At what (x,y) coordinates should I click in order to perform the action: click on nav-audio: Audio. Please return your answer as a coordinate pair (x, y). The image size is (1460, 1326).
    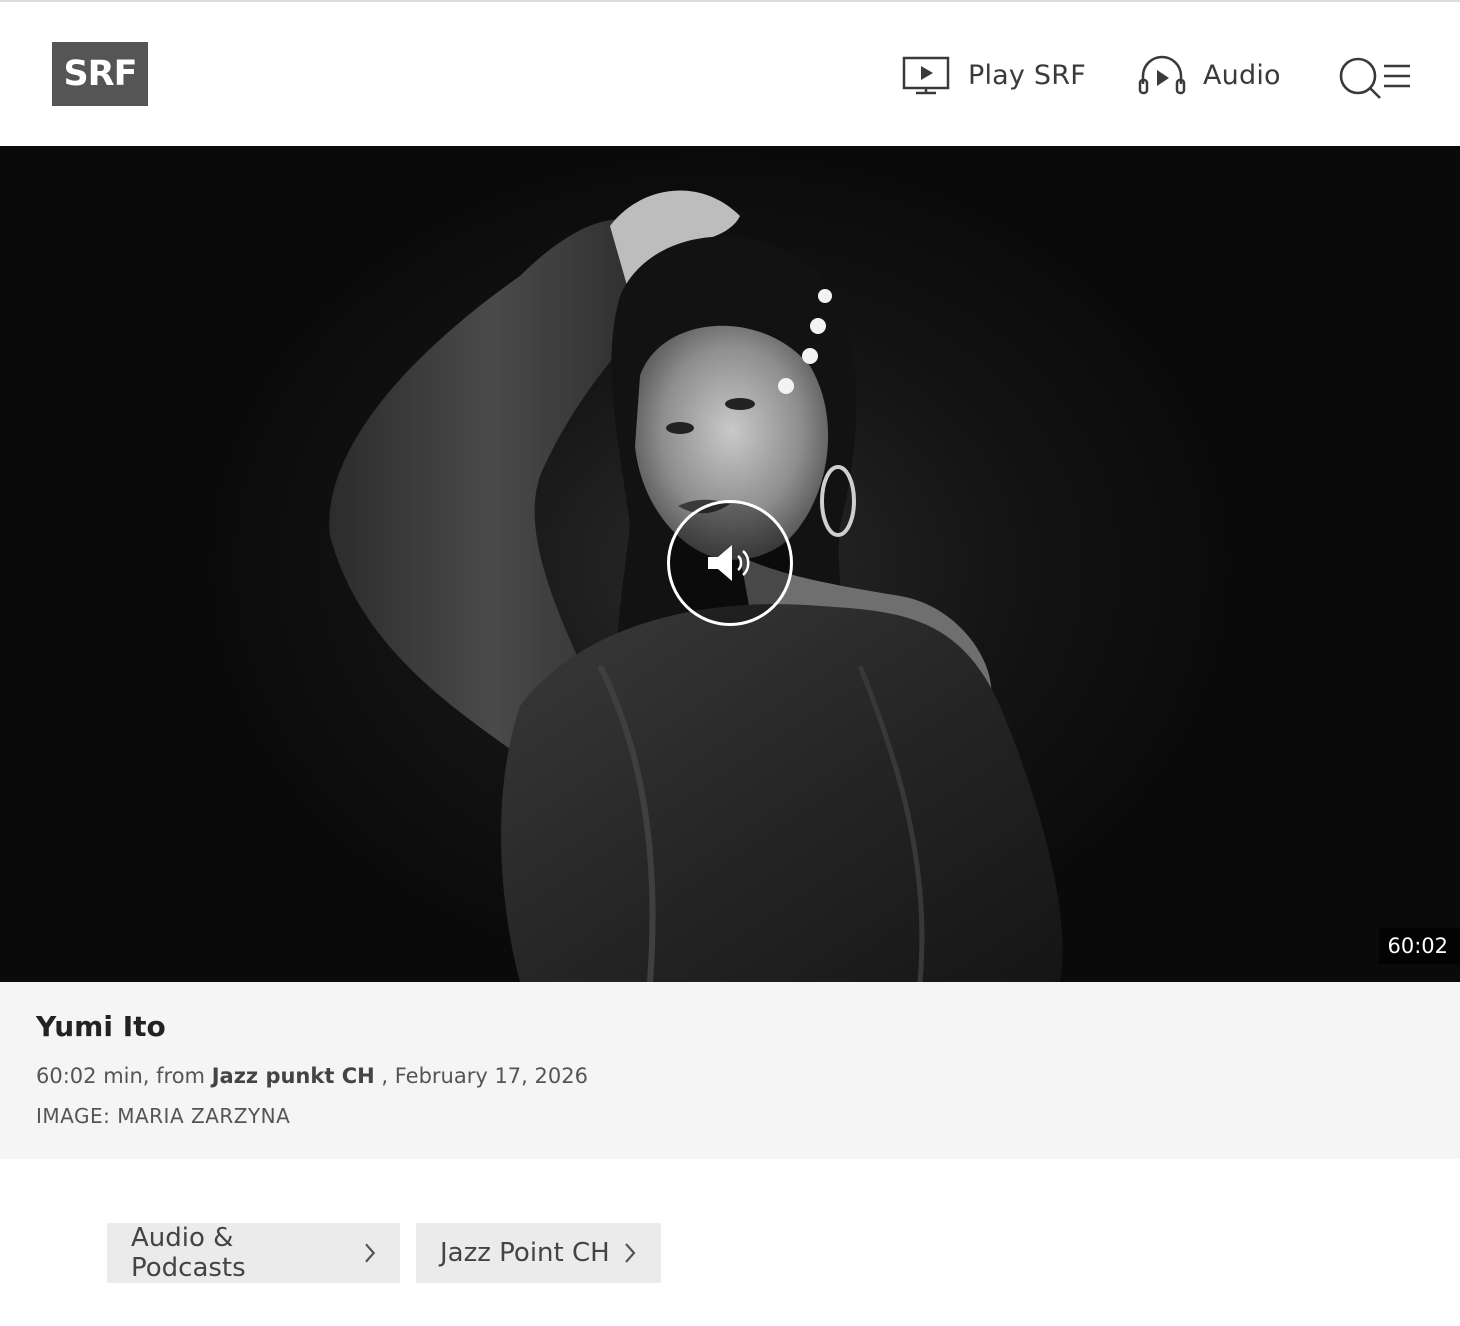
    Looking at the image, I should click on (1209, 75).